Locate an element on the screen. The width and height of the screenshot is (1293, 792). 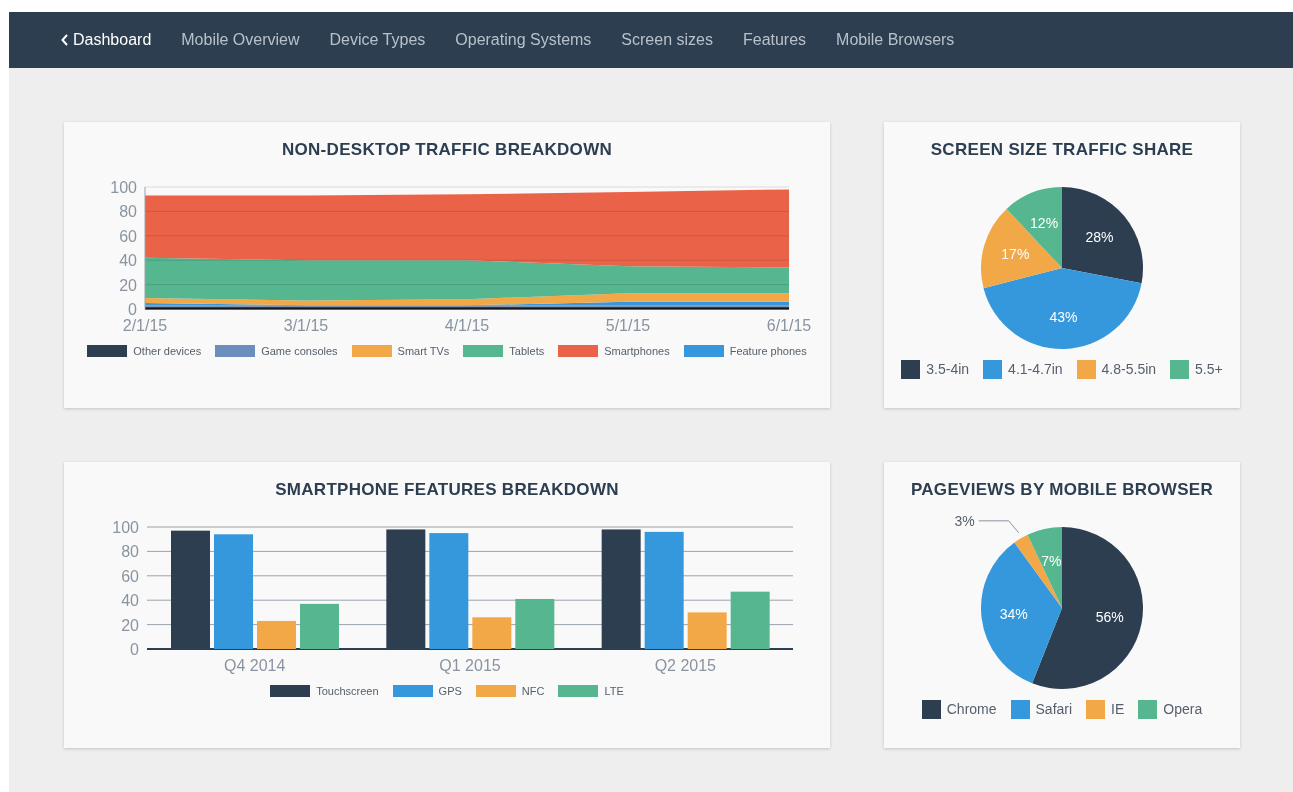
legend-label: Game consoles is located at coordinates (299, 351).